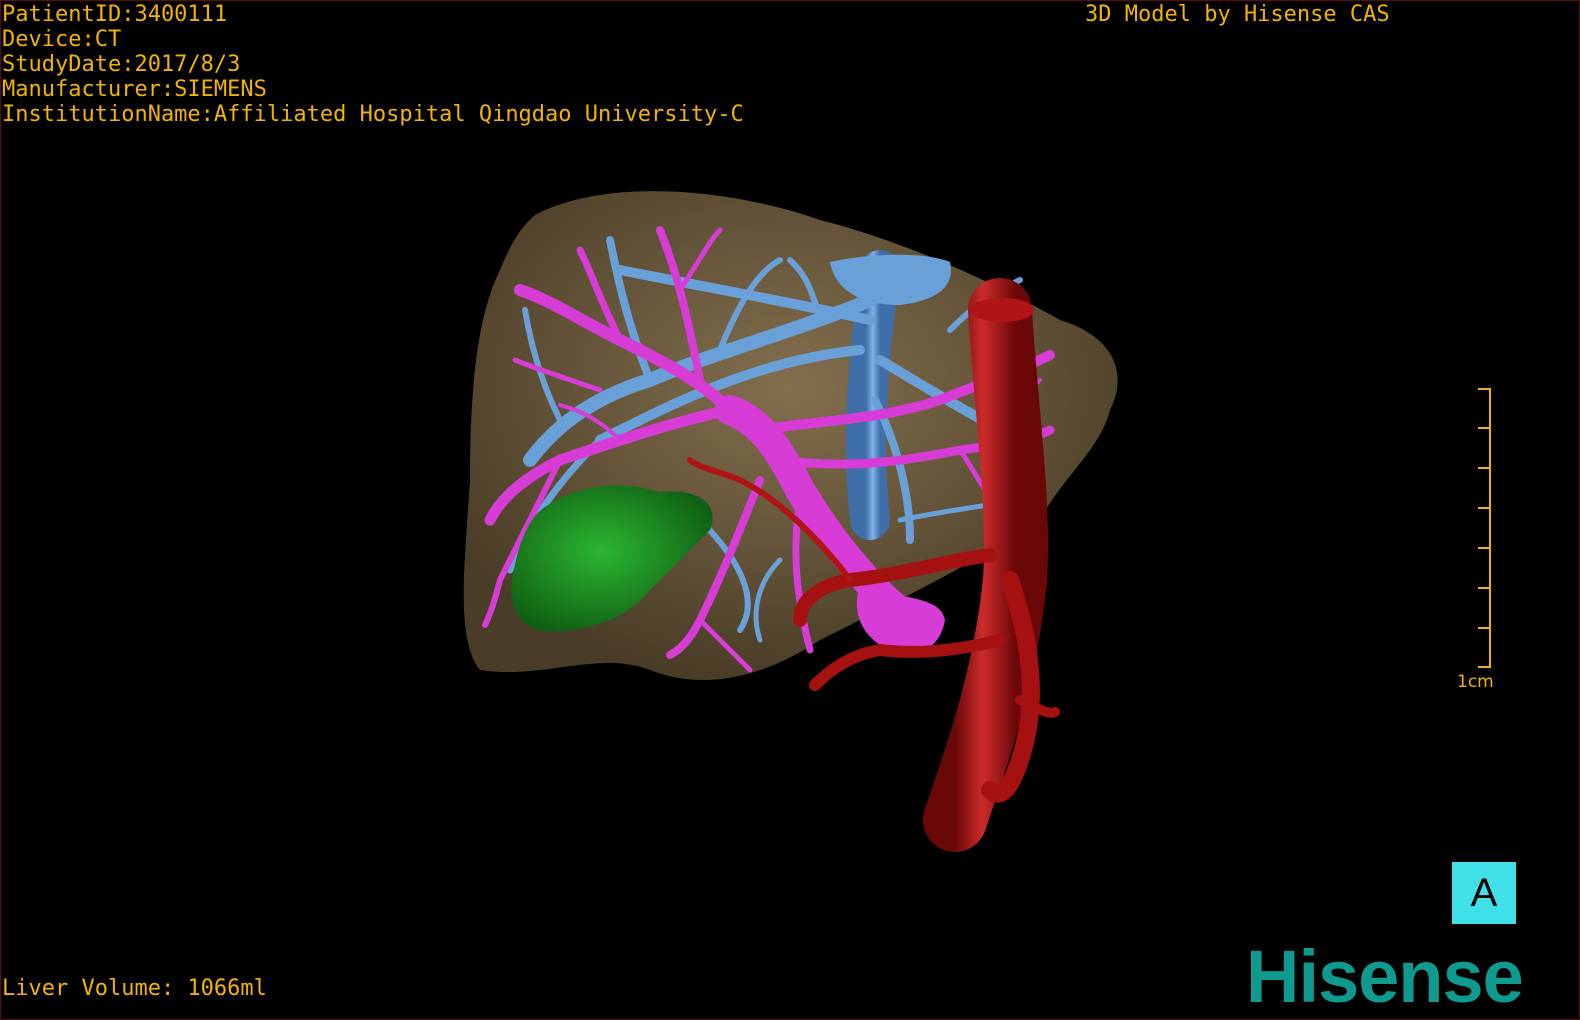 The image size is (1580, 1020). What do you see at coordinates (1385, 976) in the screenshot?
I see `hisense-logo: Hisense` at bounding box center [1385, 976].